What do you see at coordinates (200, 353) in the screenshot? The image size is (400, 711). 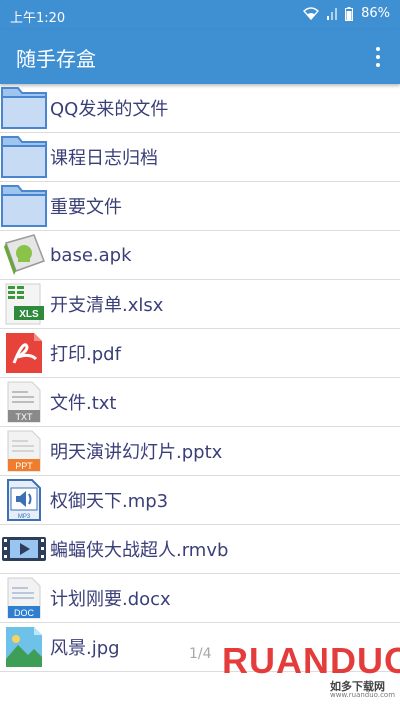 I see `file-row: 打印.pdf` at bounding box center [200, 353].